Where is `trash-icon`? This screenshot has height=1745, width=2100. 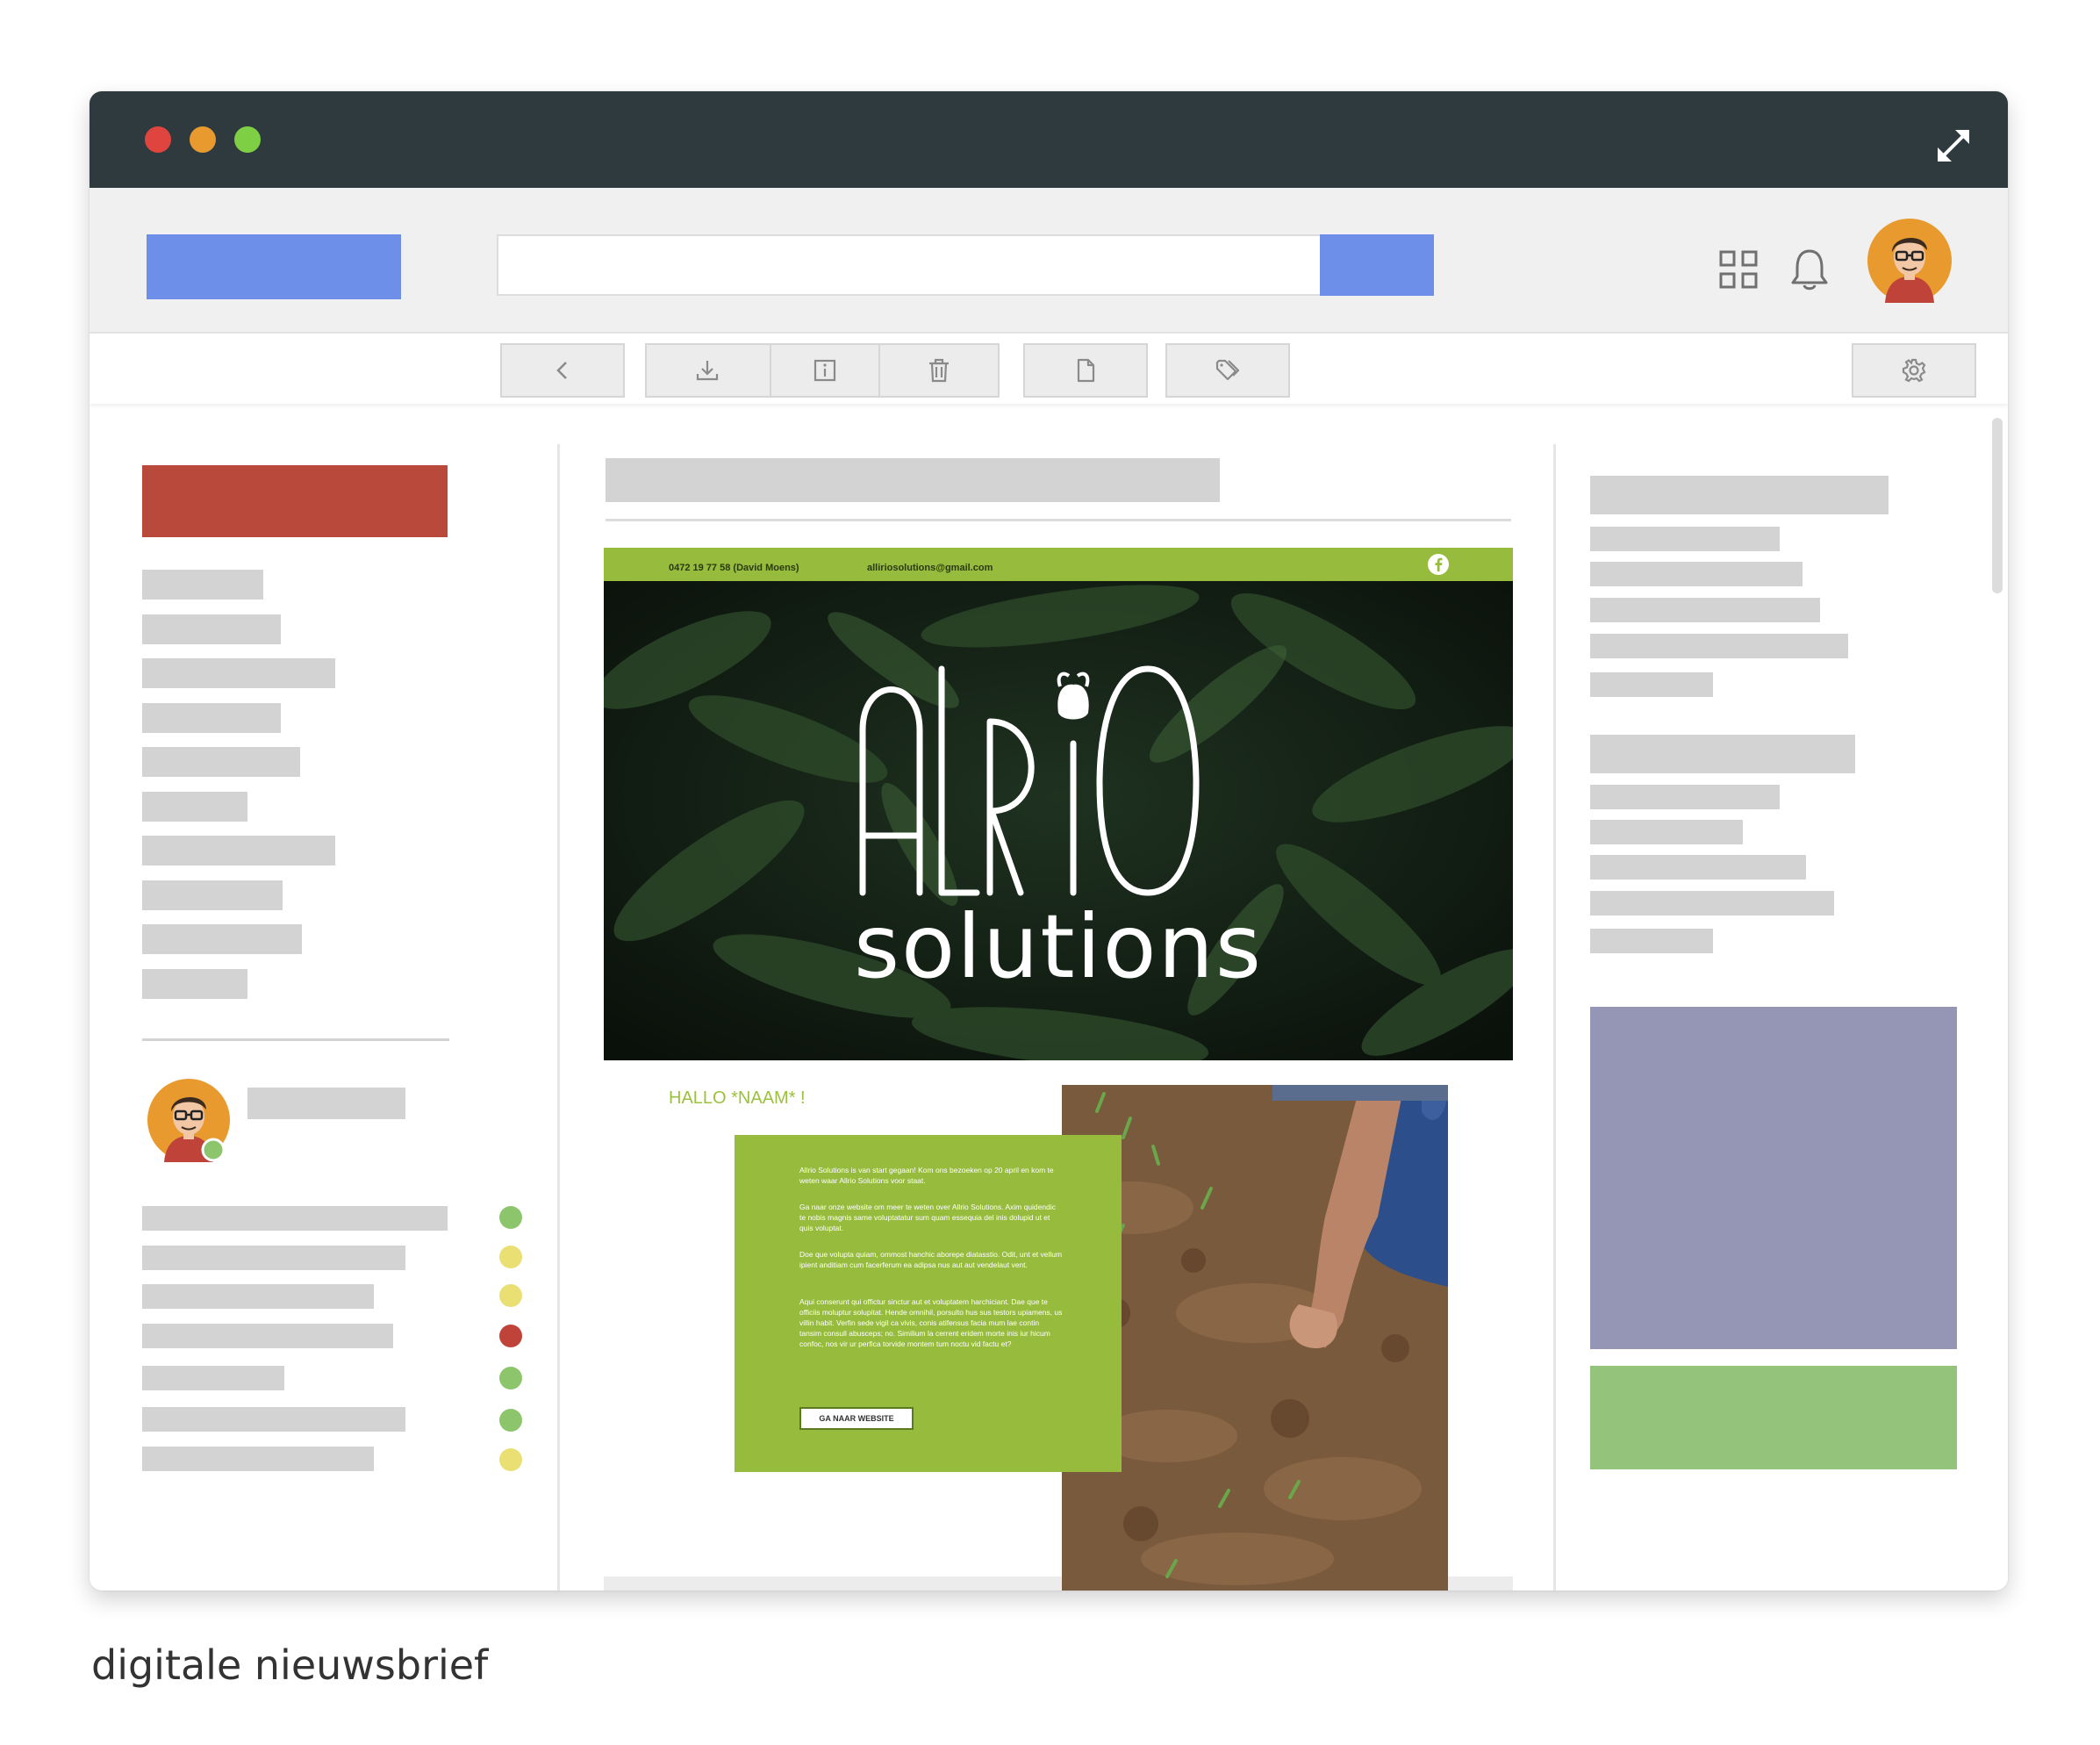 trash-icon is located at coordinates (939, 370).